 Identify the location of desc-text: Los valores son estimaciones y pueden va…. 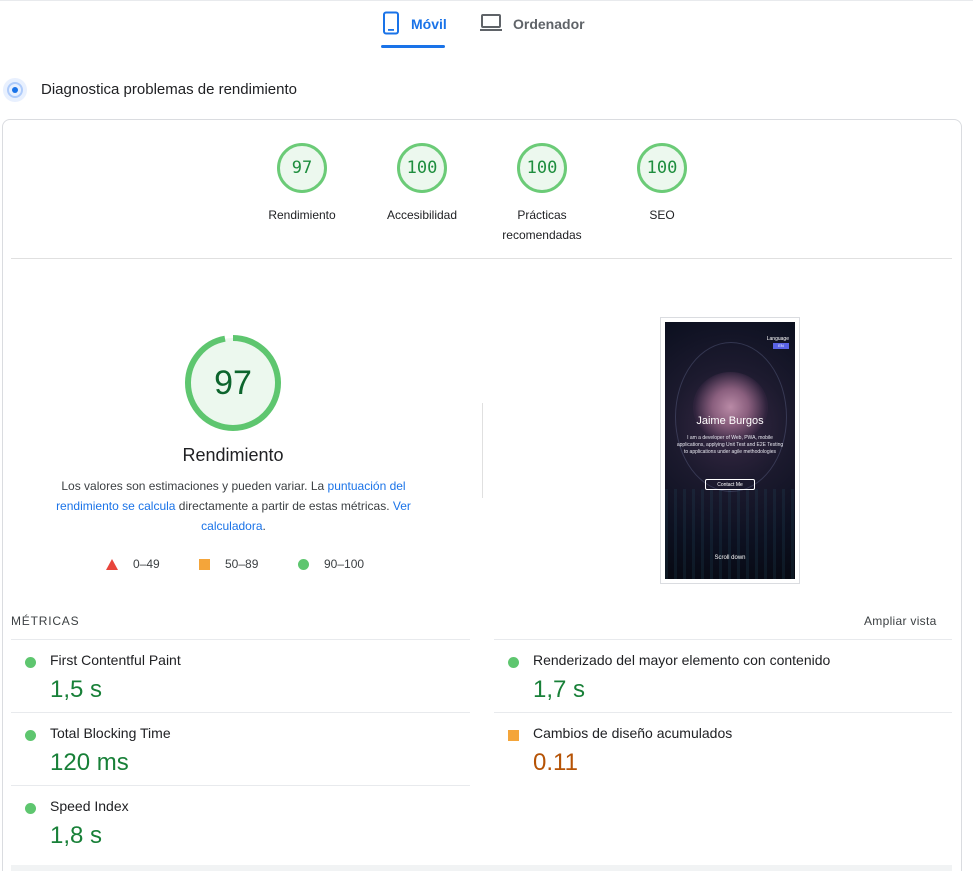
(194, 486).